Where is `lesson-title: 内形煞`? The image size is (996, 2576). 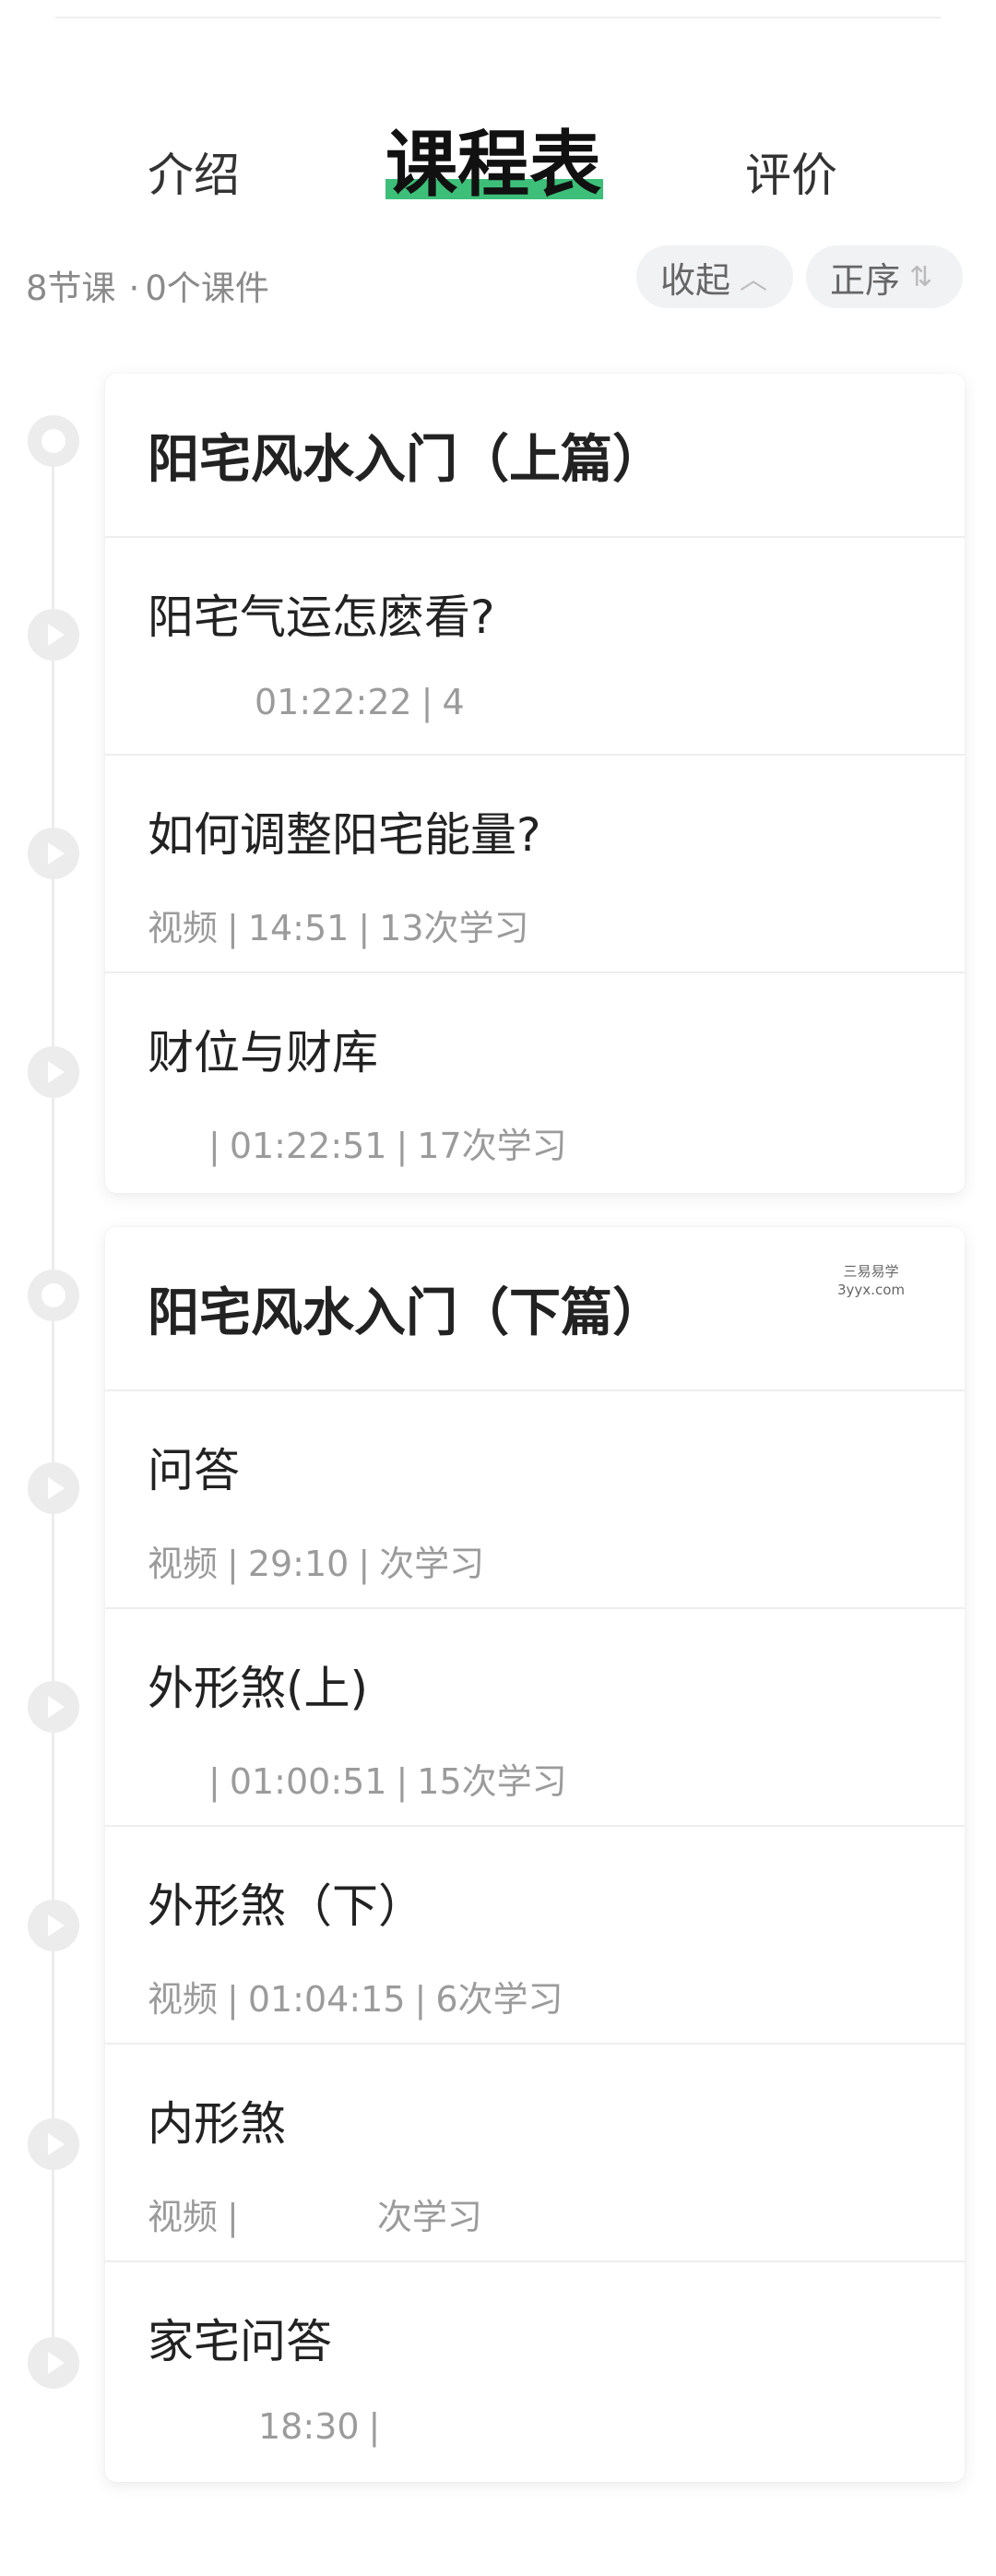 lesson-title: 内形煞 is located at coordinates (217, 2124).